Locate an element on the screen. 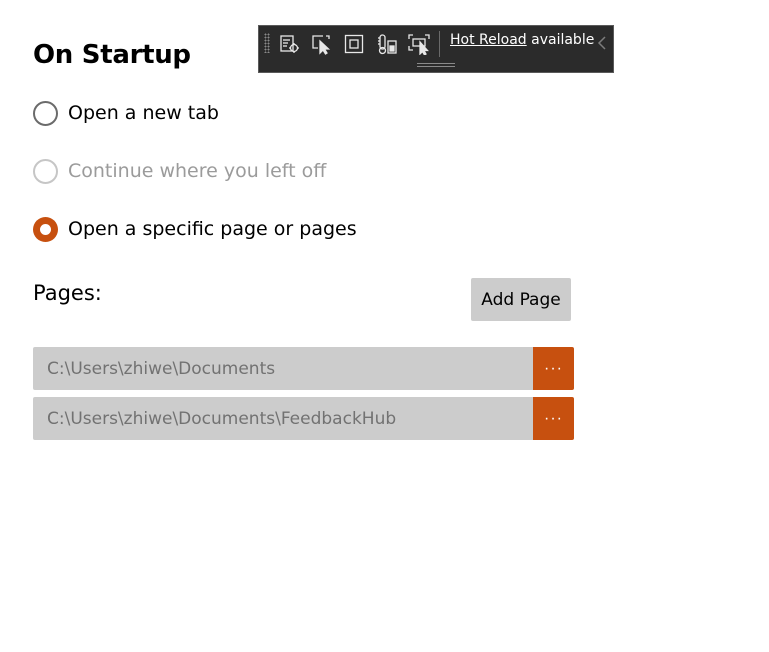 The width and height of the screenshot is (769, 652). radio-open-specific-pages: Open a specific page or pages is located at coordinates (195, 229).